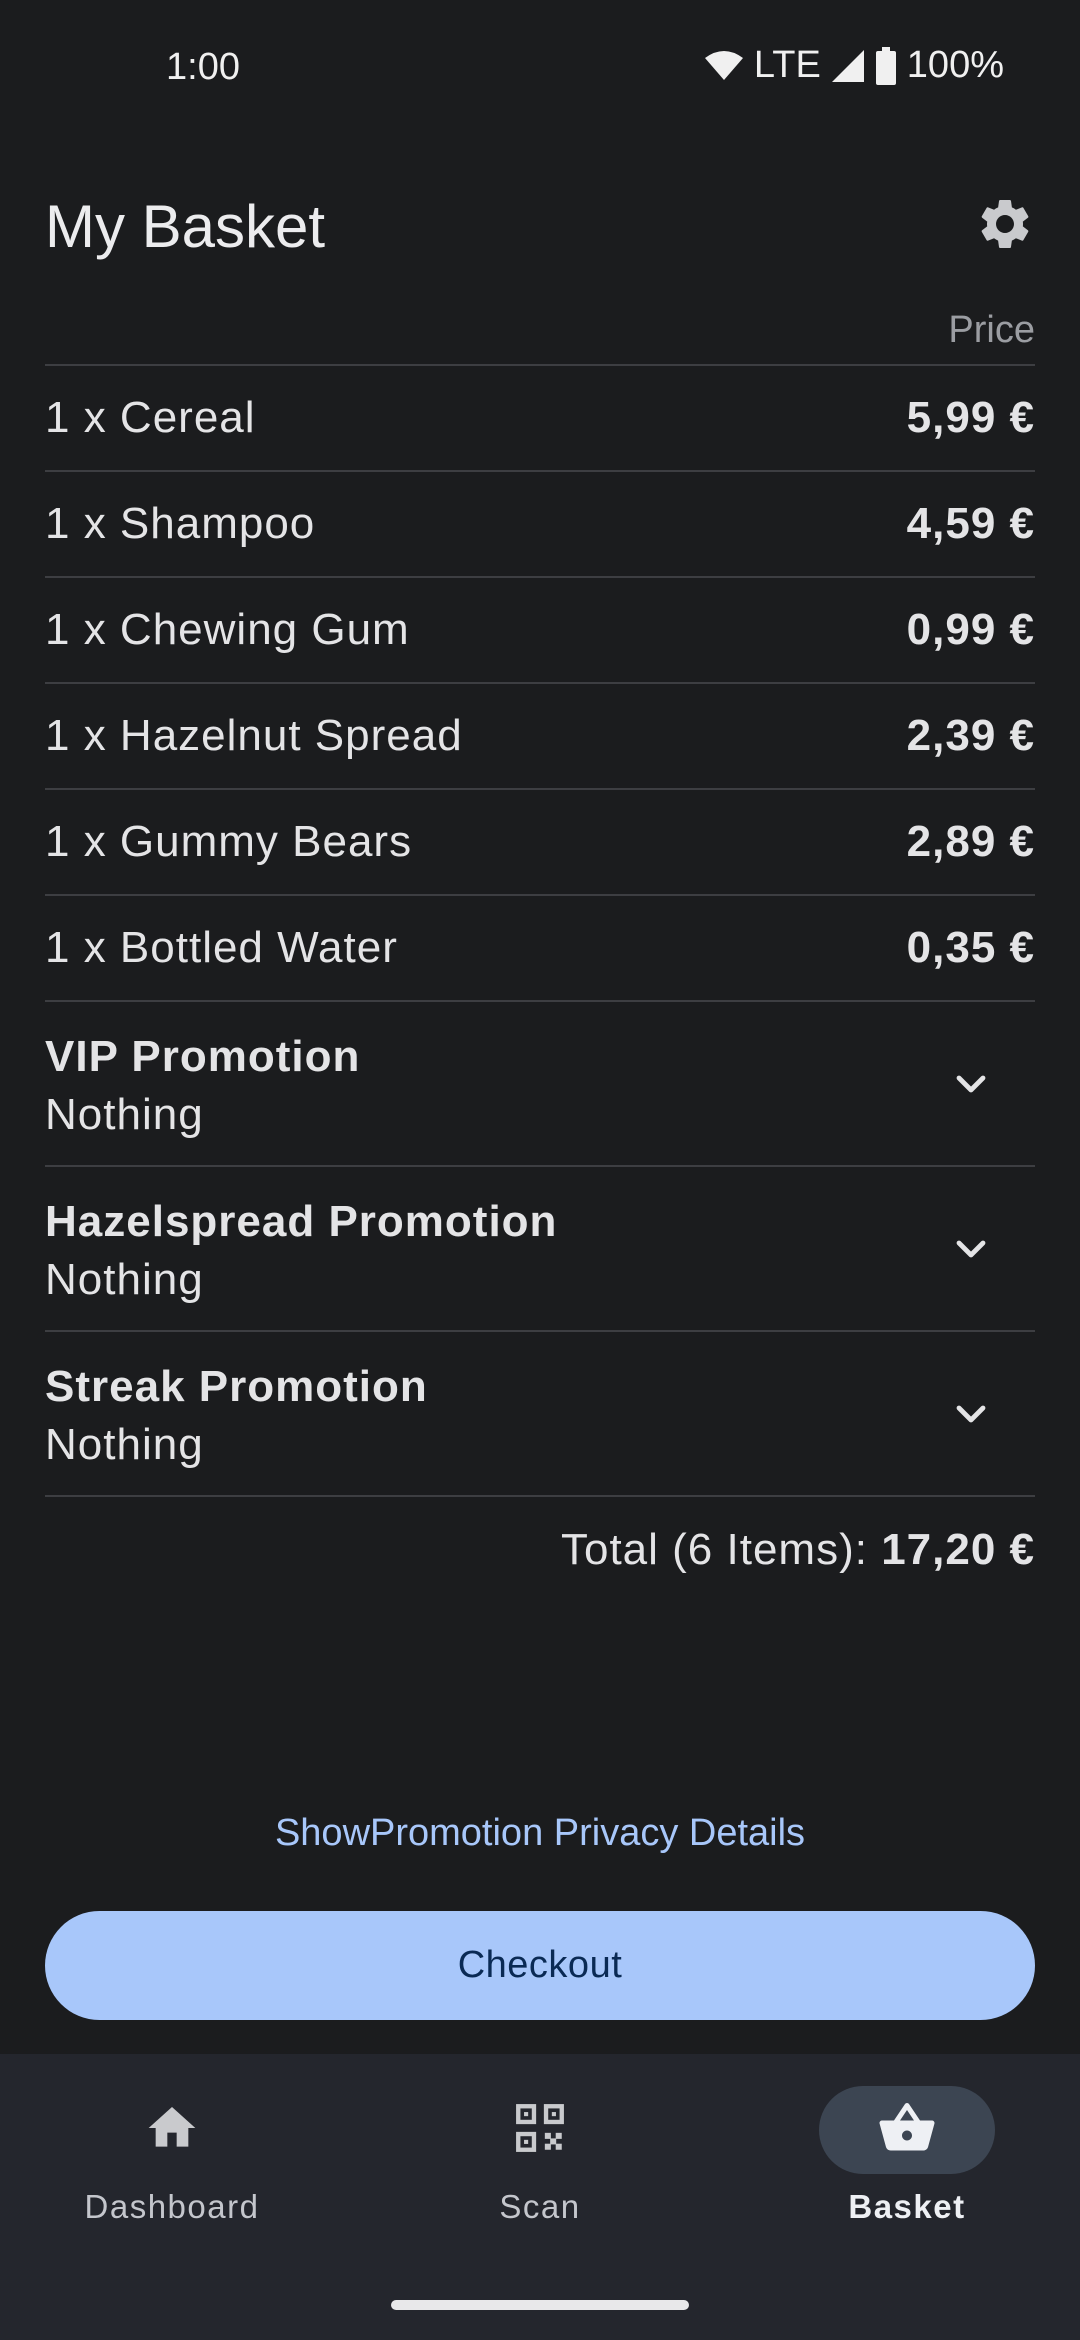  I want to click on status-bar: 1:00 LTE 100%, so click(540, 70).